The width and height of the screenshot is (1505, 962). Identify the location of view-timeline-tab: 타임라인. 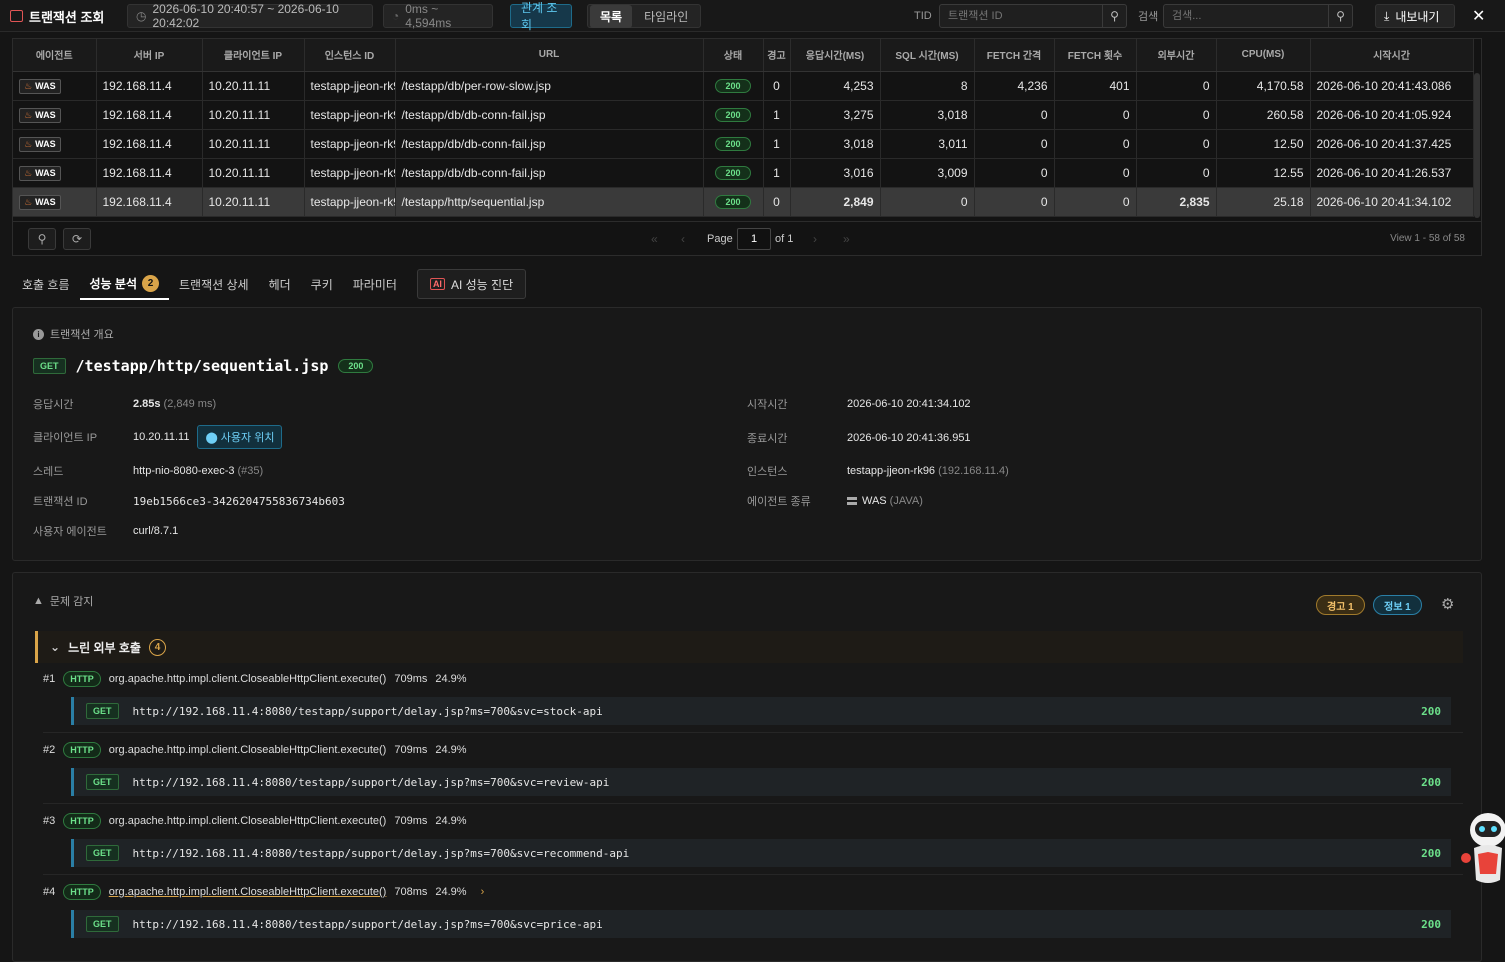
(666, 16).